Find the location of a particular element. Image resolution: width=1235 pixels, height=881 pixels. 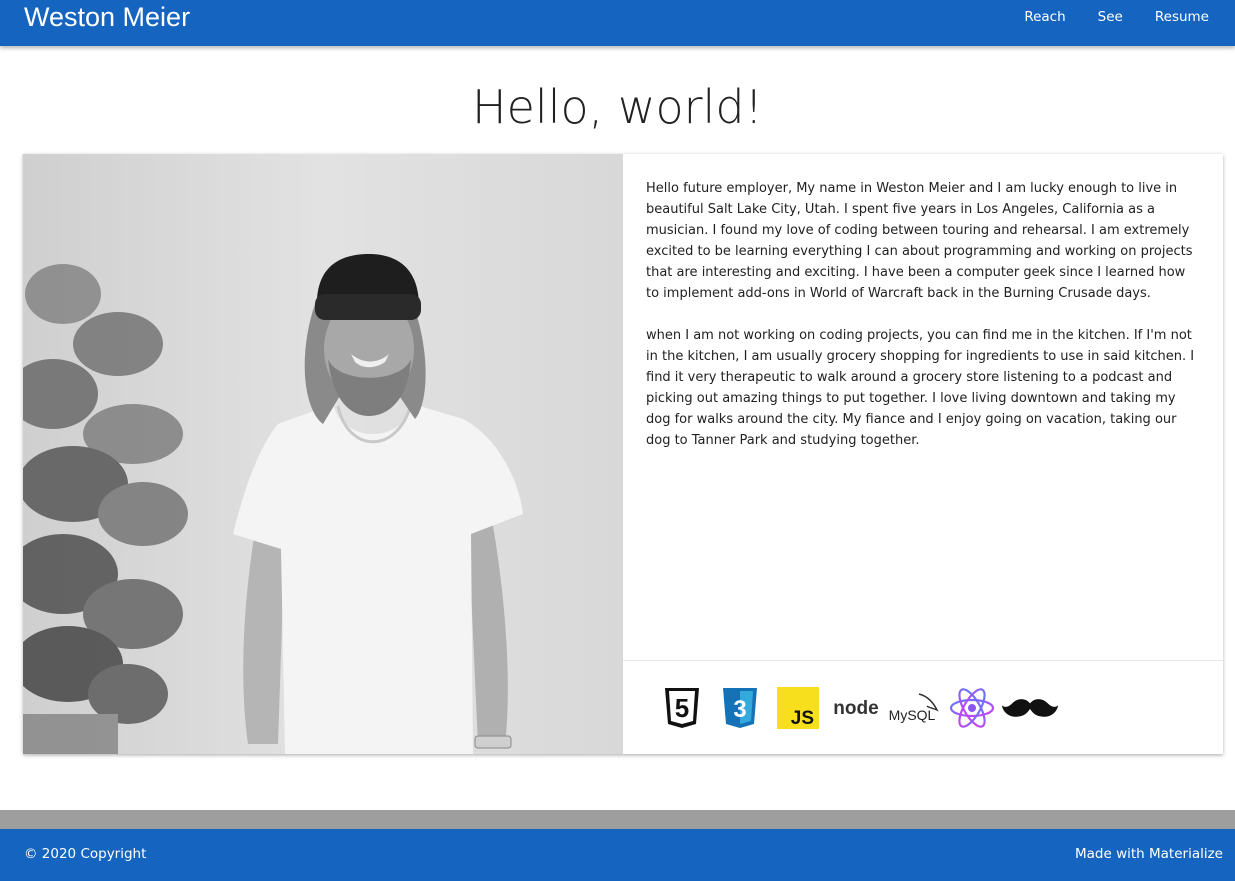

footer-divider-band is located at coordinates (617, 819).